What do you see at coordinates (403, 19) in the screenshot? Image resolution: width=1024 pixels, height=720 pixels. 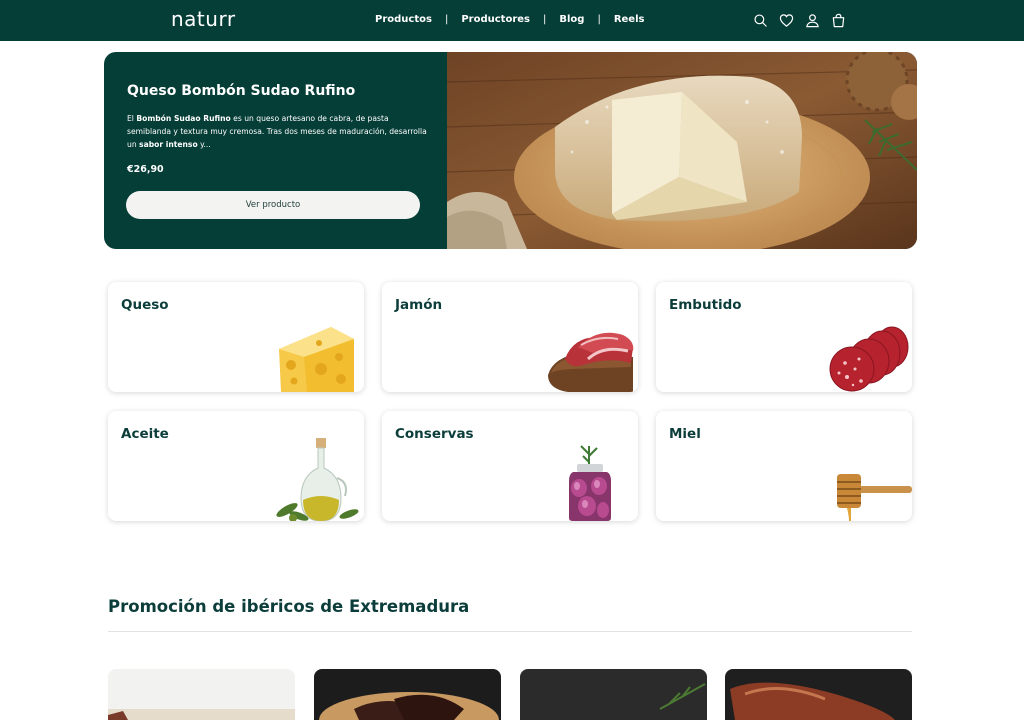 I see `nav-item-productos: Productos` at bounding box center [403, 19].